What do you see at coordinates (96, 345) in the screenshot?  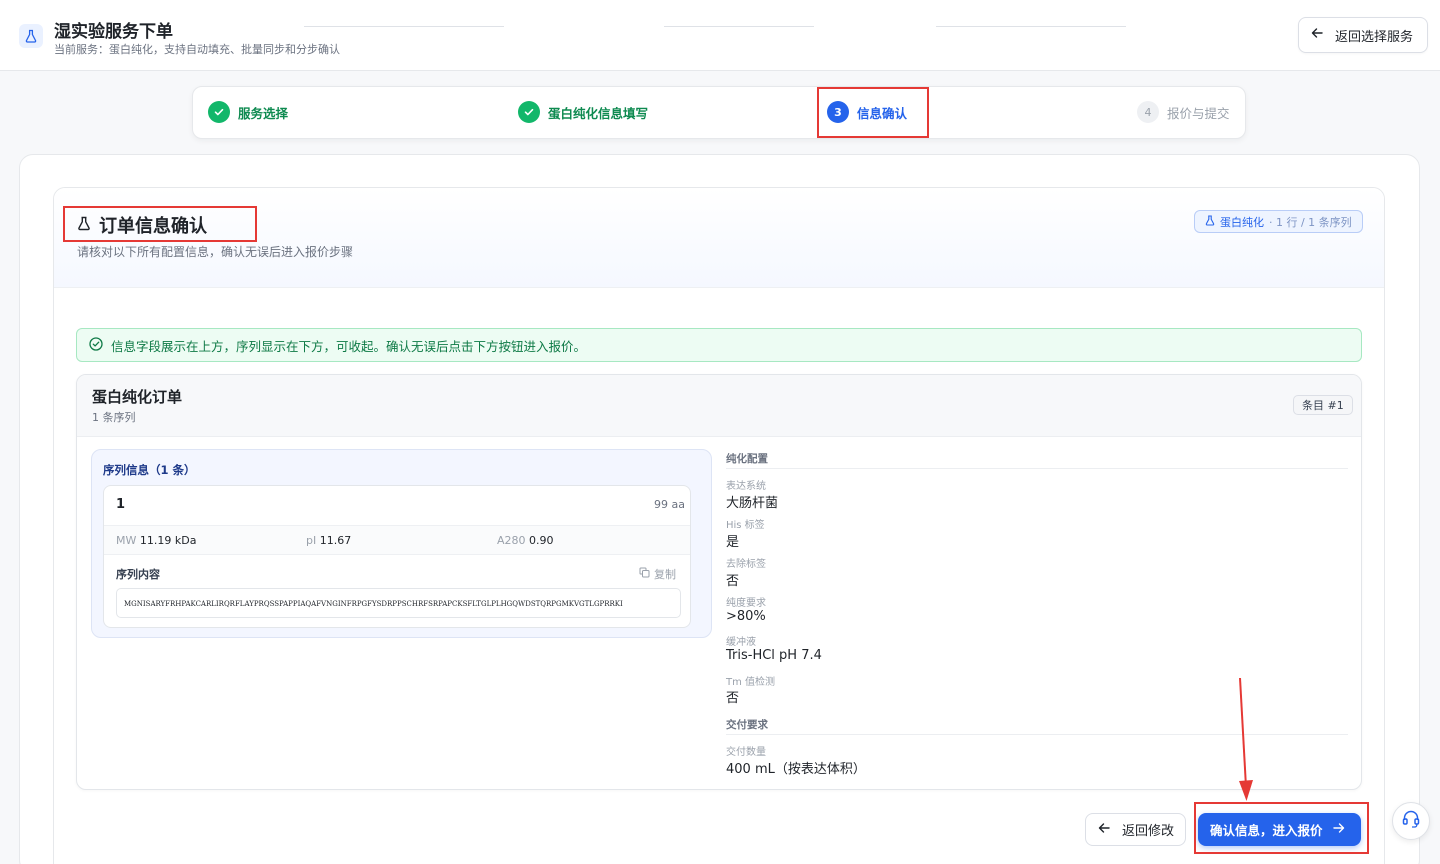 I see `check-circle-icon` at bounding box center [96, 345].